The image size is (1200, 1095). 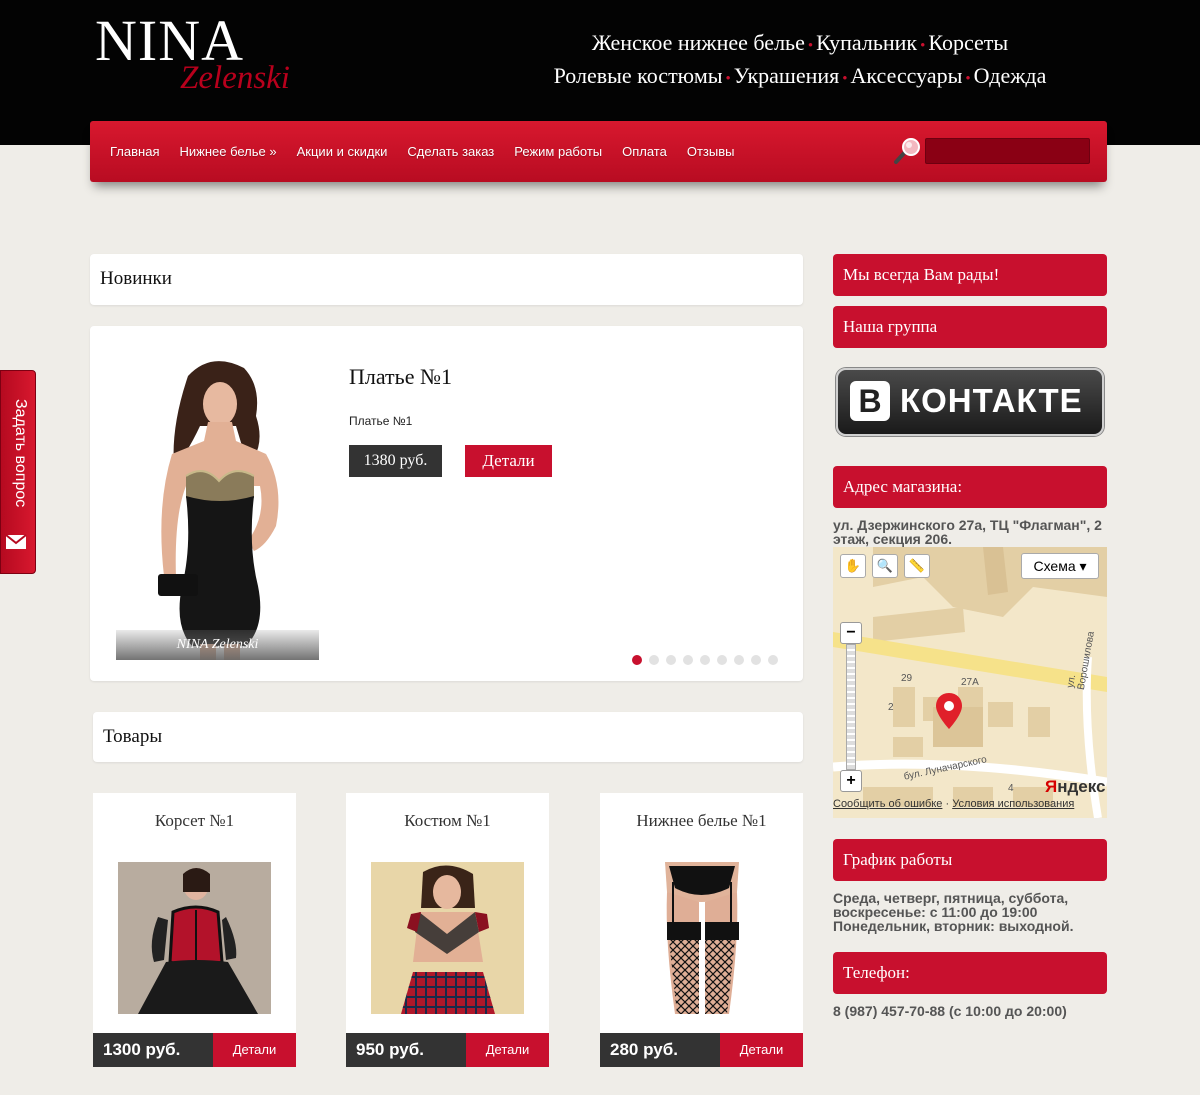 I want to click on dress-model-illustration, so click(x=217, y=503).